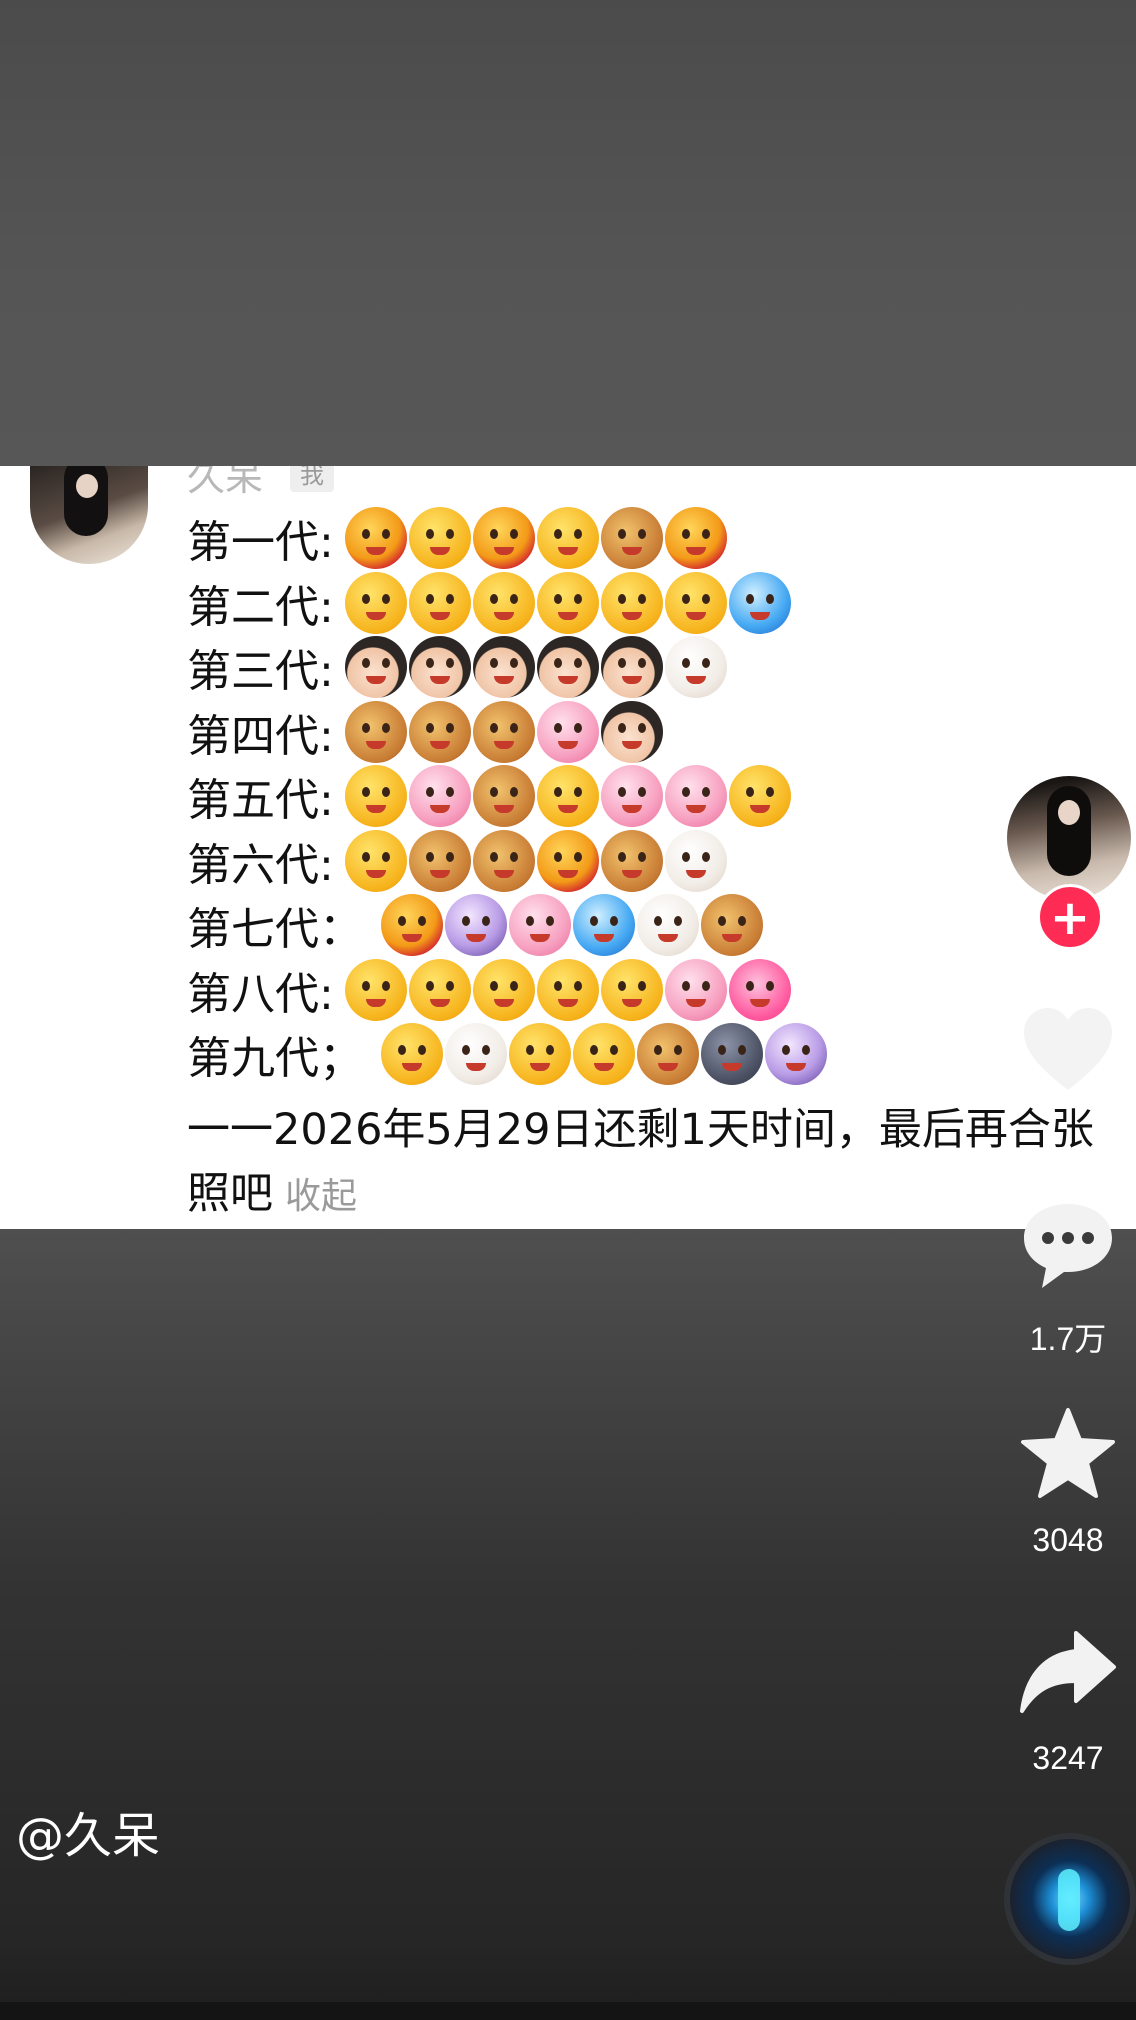 This screenshot has width=1136, height=2020. I want to click on commenter-self-tag: 我, so click(312, 479).